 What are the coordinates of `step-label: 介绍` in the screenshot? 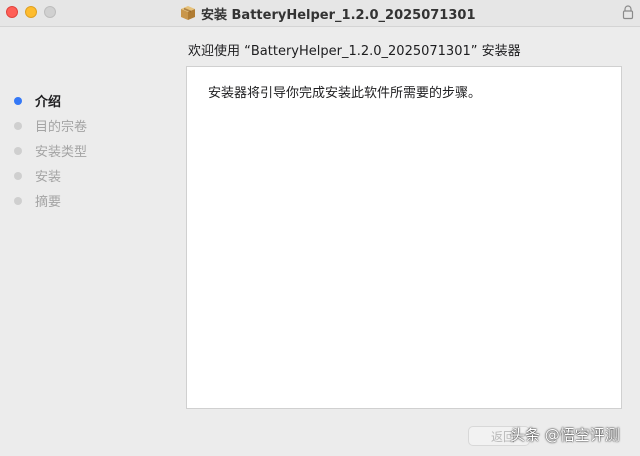 It's located at (48, 102).